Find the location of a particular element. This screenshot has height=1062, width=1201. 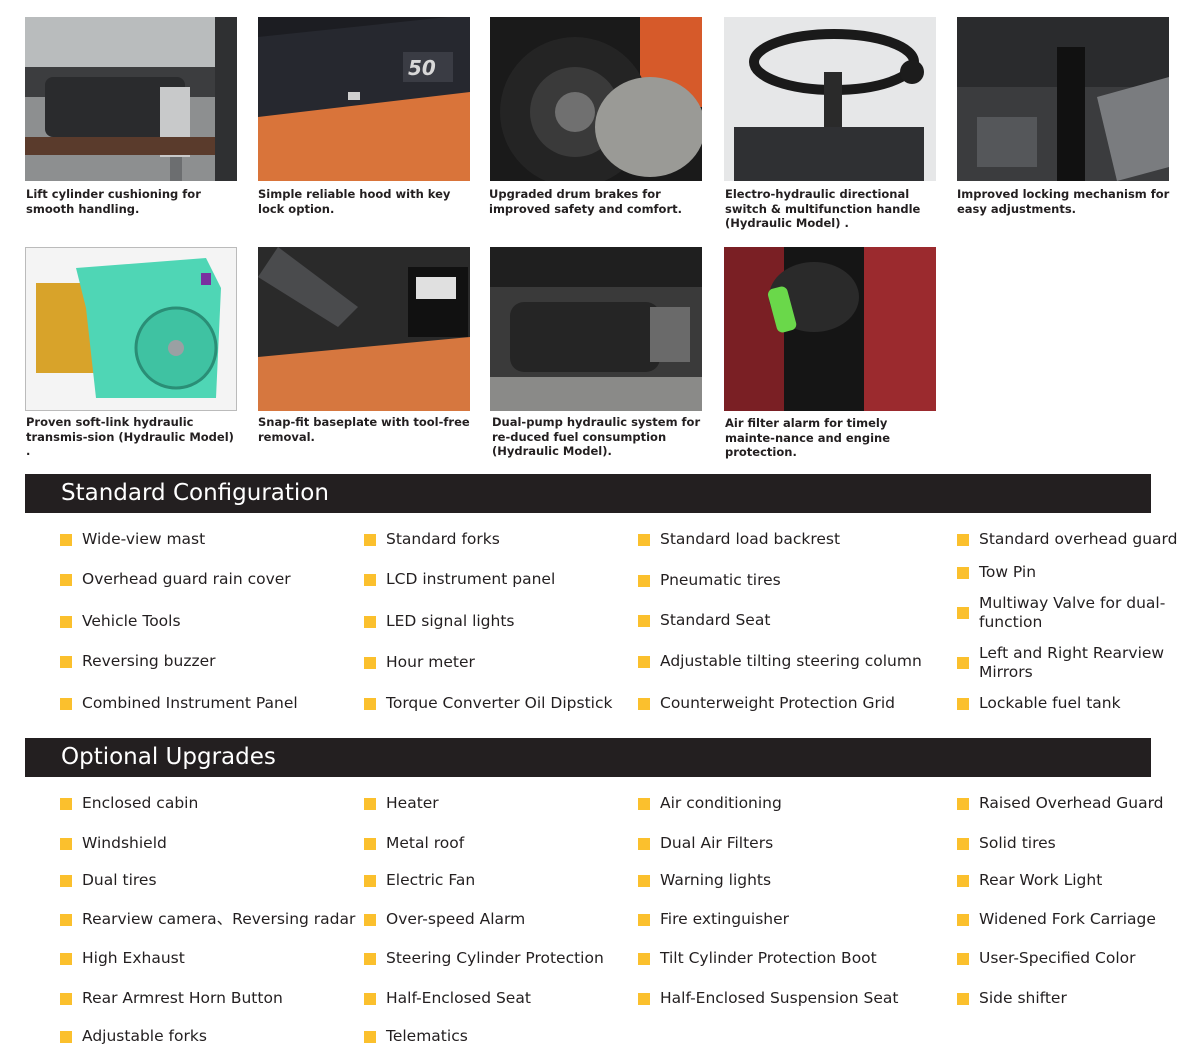

svg-text: 50 is located at coordinates (422, 68).